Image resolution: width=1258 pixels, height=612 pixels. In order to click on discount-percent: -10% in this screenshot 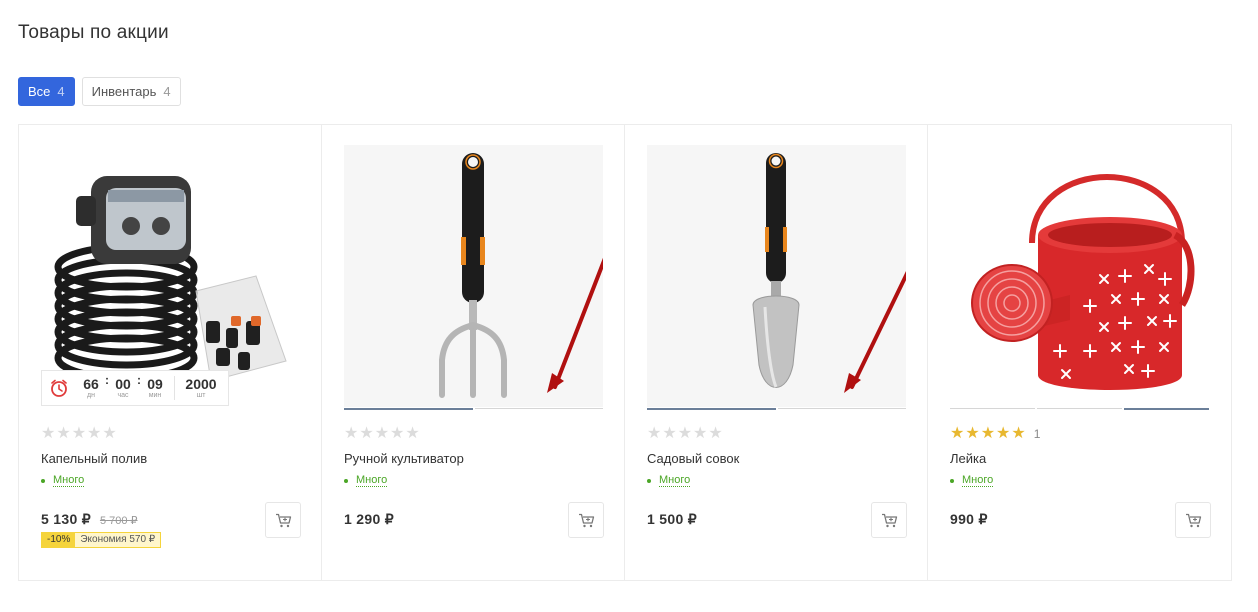, I will do `click(59, 540)`.